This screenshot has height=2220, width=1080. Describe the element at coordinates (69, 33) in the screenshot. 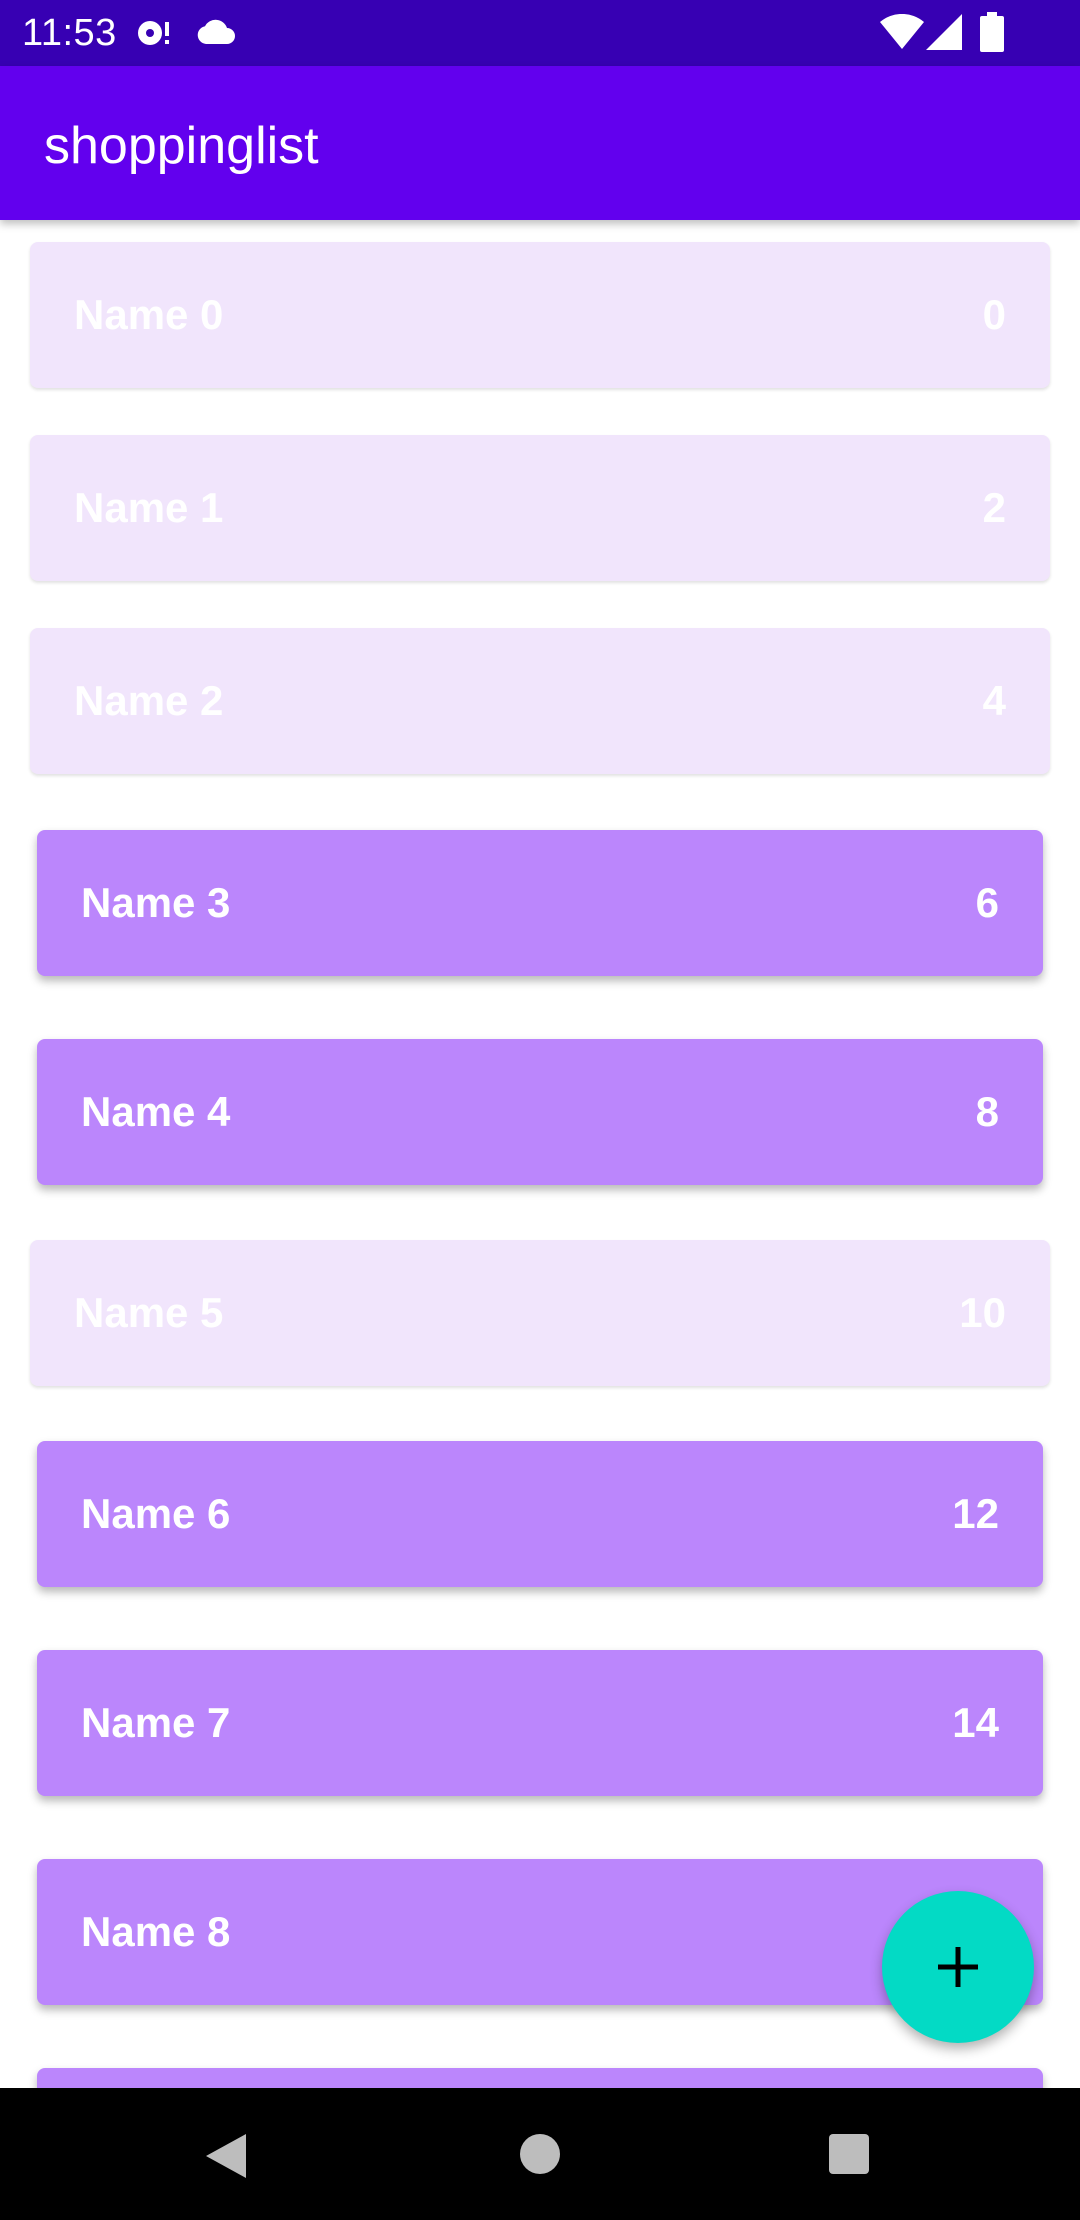

I see `status-time: 11:53` at that location.